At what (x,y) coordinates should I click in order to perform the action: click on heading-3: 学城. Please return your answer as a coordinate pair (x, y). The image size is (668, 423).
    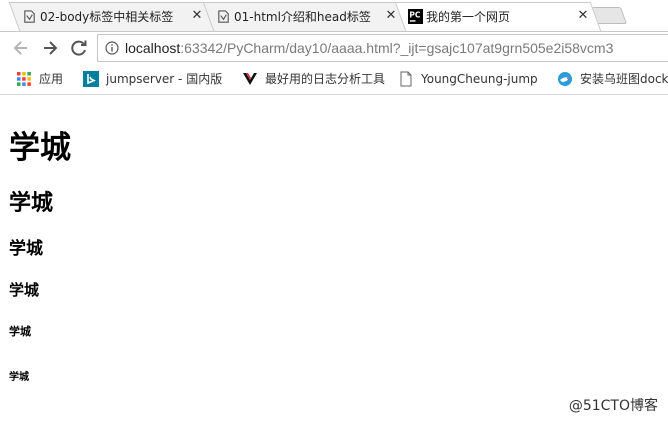
    Looking at the image, I should click on (26, 249).